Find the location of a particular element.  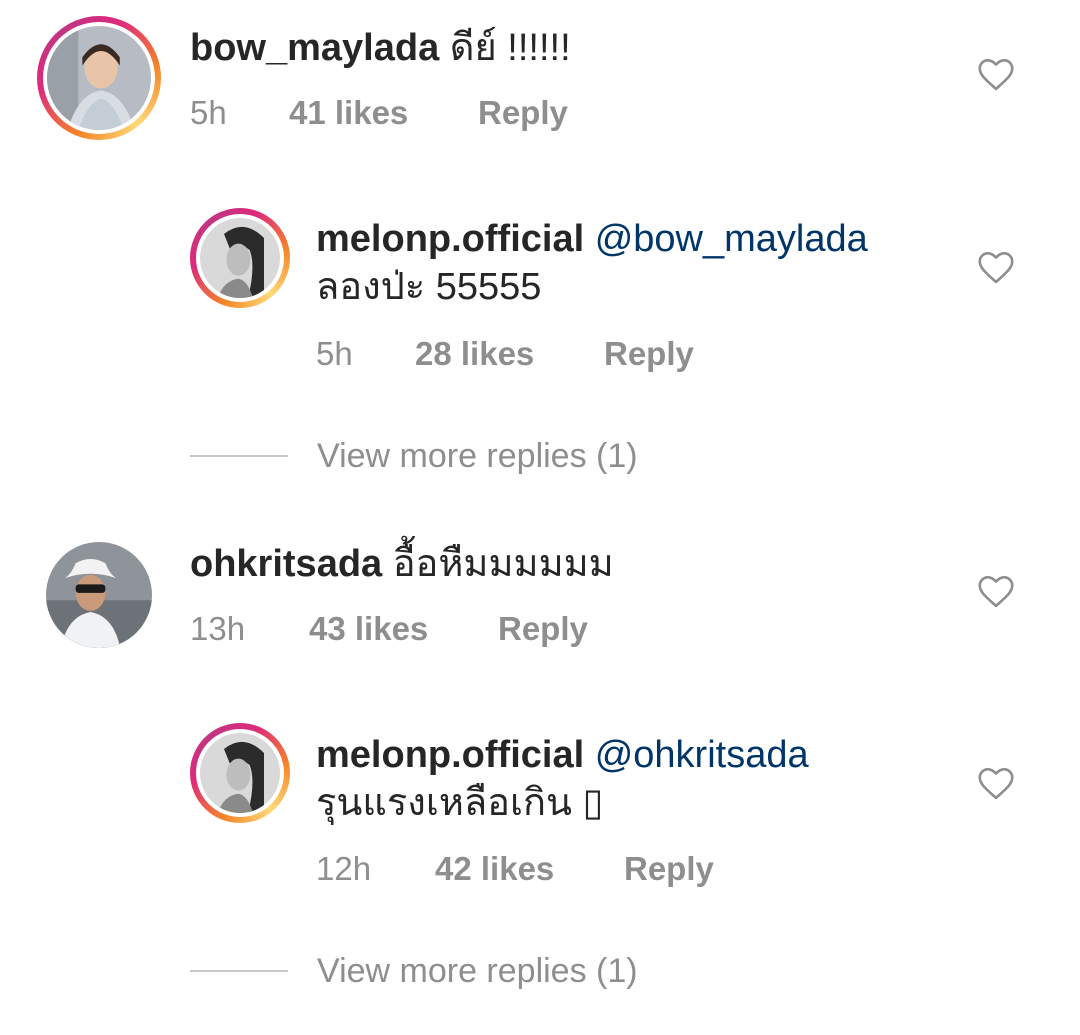

comment-meta: 13h 43 likes Reply is located at coordinates (440, 629).